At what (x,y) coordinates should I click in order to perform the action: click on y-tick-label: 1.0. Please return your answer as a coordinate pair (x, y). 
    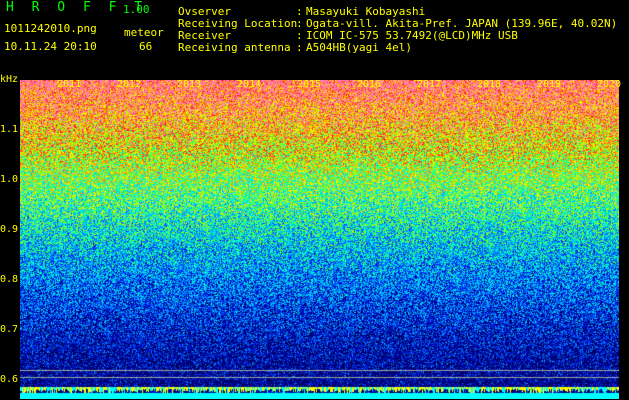
    Looking at the image, I should click on (9, 179).